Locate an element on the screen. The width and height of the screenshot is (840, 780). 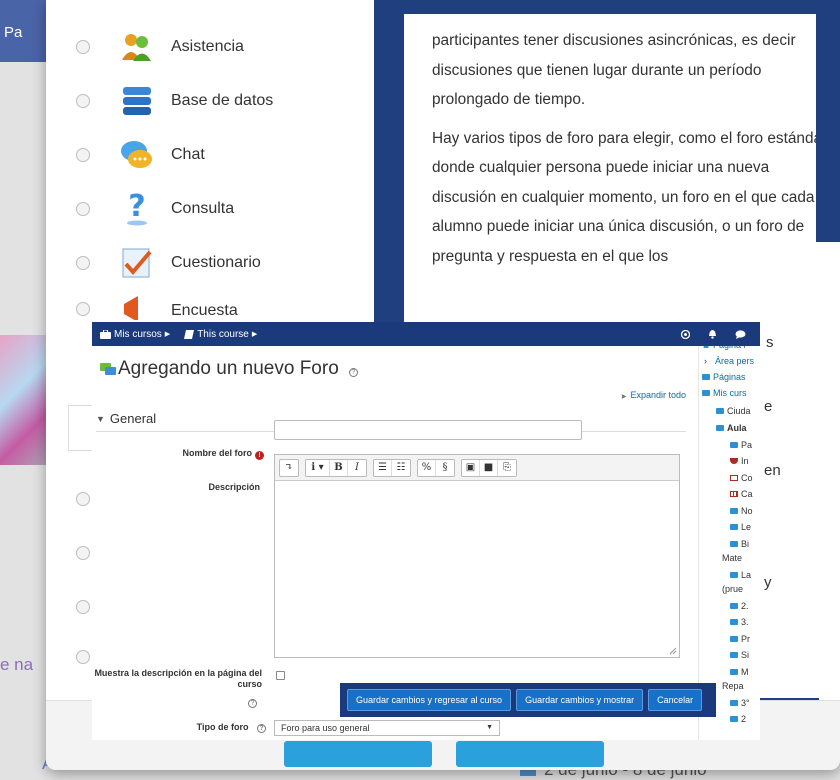
image-icon: ▣ is located at coordinates (471, 467).